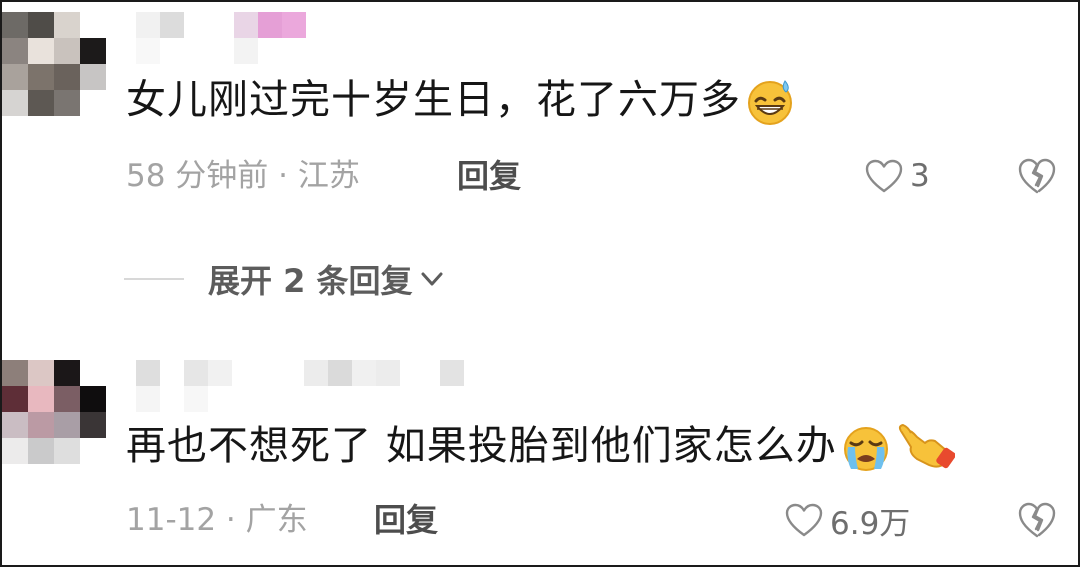 Image resolution: width=1080 pixels, height=567 pixels. I want to click on expand-replies-button: 展开 2 条回复, so click(285, 279).